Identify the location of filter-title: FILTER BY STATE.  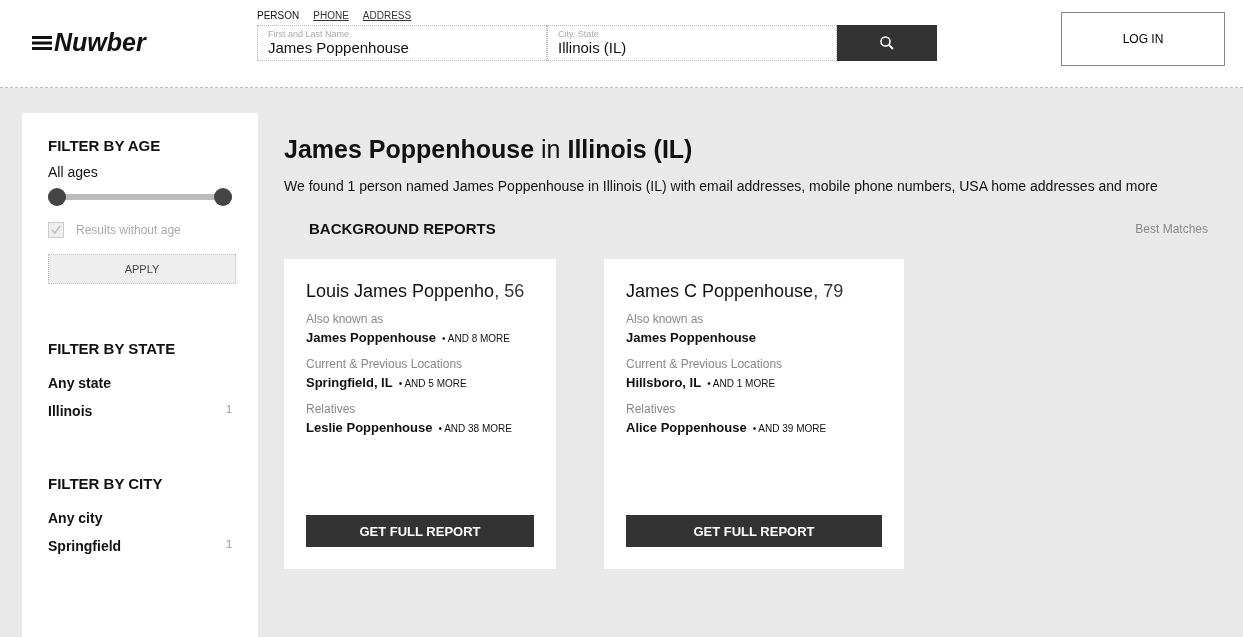
(112, 348).